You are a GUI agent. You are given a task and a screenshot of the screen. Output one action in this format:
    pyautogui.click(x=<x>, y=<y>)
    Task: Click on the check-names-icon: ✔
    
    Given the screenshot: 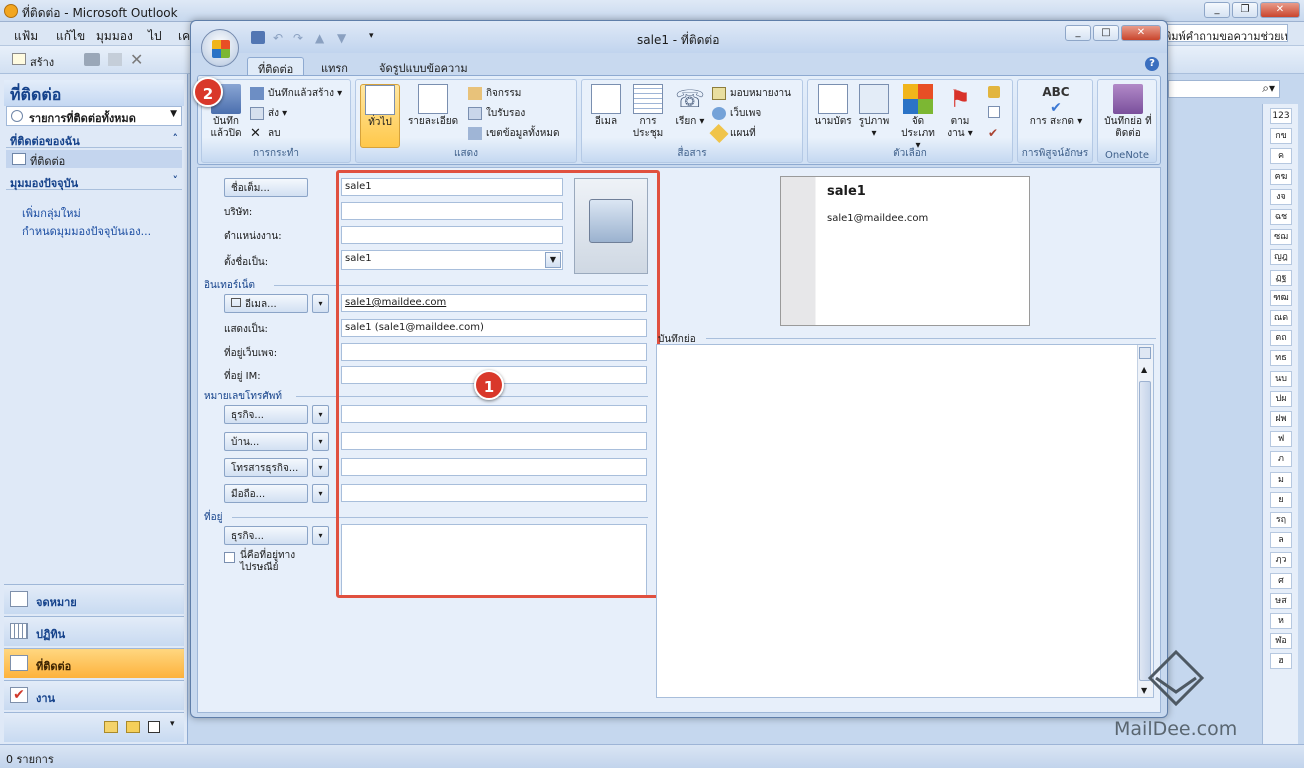 What is the action you would take?
    pyautogui.click(x=993, y=133)
    